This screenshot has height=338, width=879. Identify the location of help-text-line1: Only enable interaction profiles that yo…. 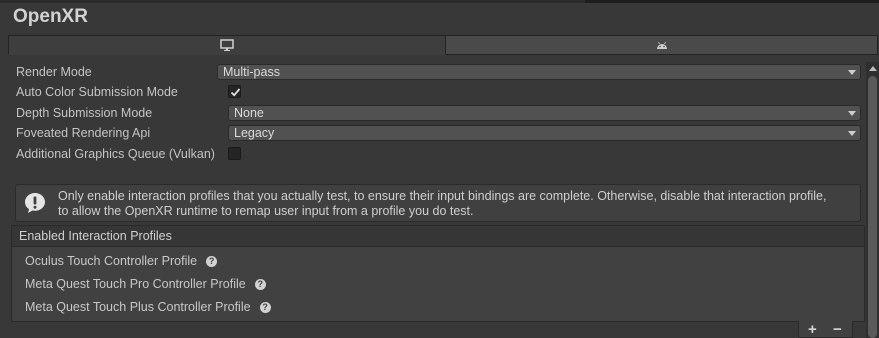
(442, 196).